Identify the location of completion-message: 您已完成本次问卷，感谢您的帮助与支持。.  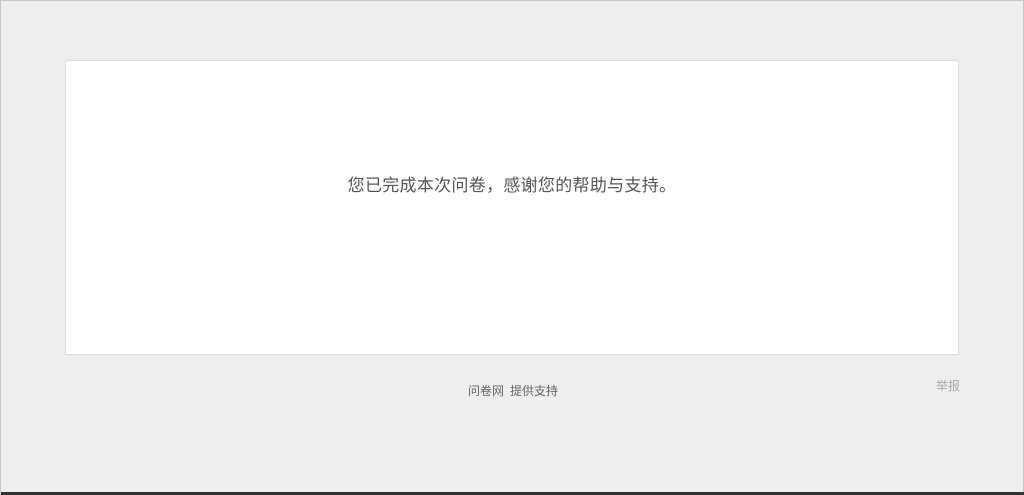
(512, 186).